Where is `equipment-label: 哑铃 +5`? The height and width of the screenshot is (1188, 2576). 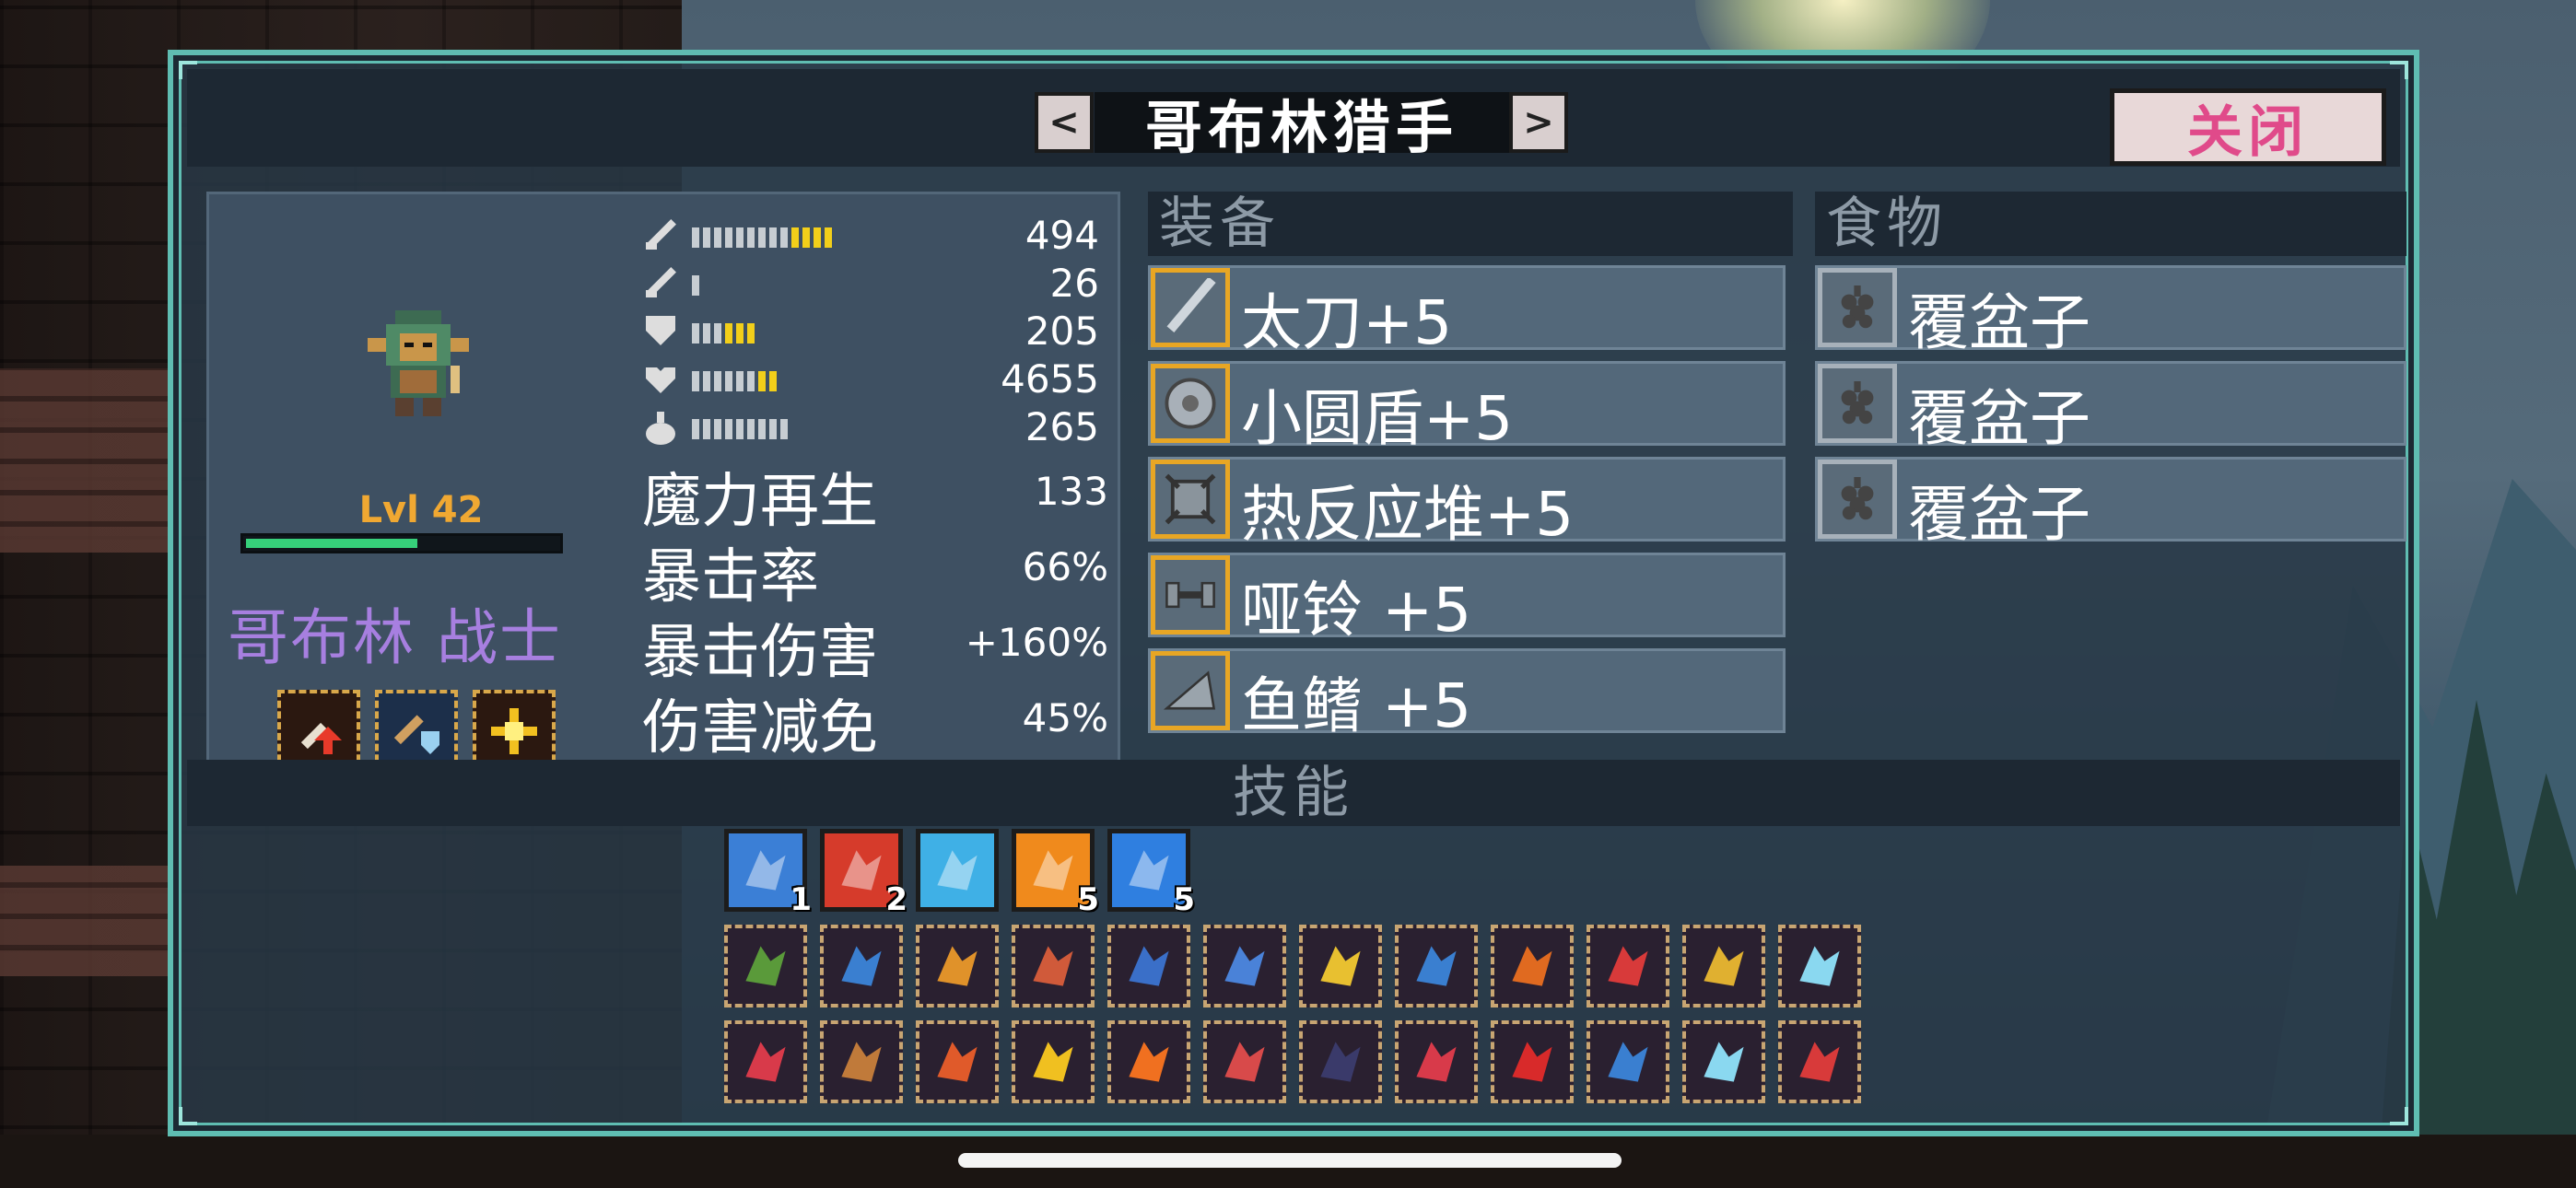 equipment-label: 哑铃 +5 is located at coordinates (1356, 610).